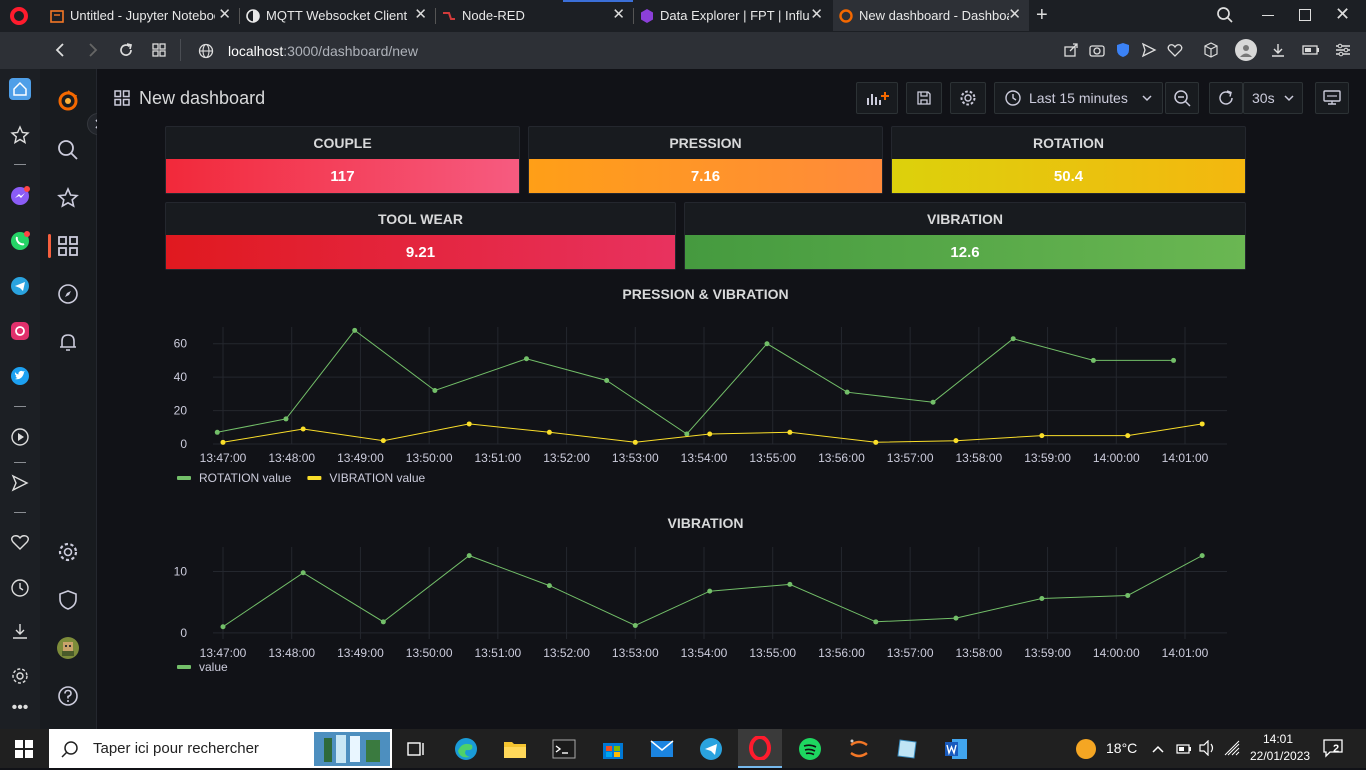 This screenshot has height=770, width=1366. I want to click on instagram-icon, so click(20, 331).